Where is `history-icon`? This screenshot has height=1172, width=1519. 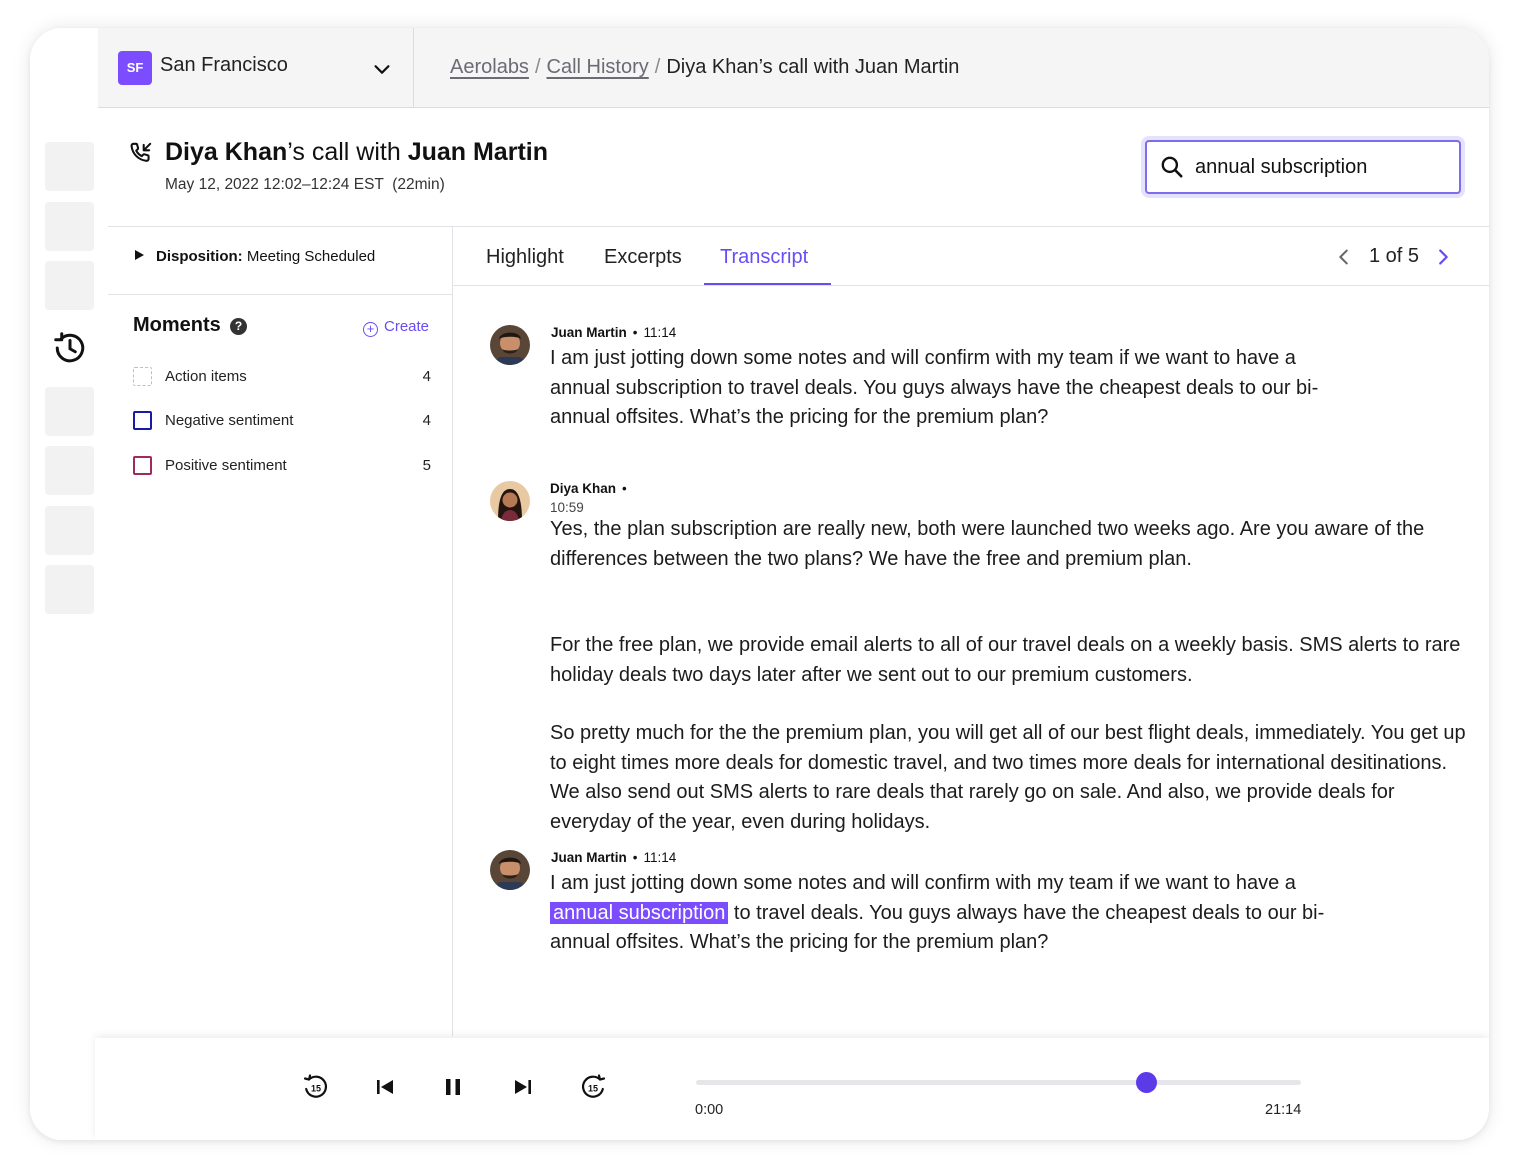
history-icon is located at coordinates (70, 348).